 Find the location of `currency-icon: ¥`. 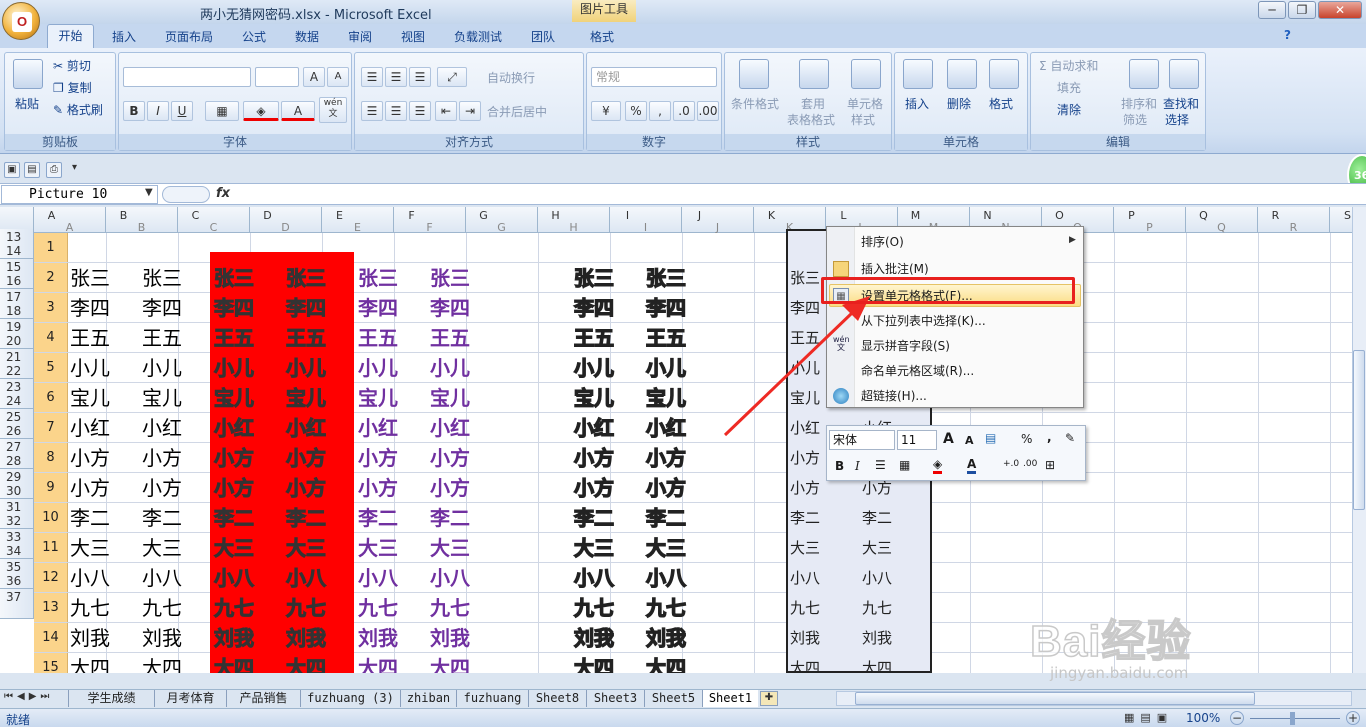

currency-icon: ¥ is located at coordinates (606, 111).